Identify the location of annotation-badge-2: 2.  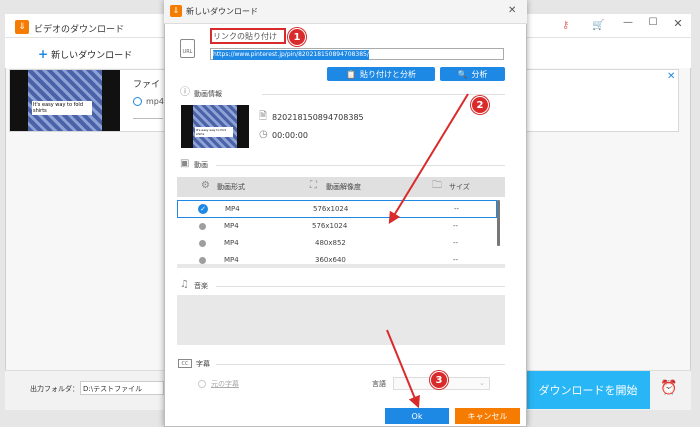
(480, 105).